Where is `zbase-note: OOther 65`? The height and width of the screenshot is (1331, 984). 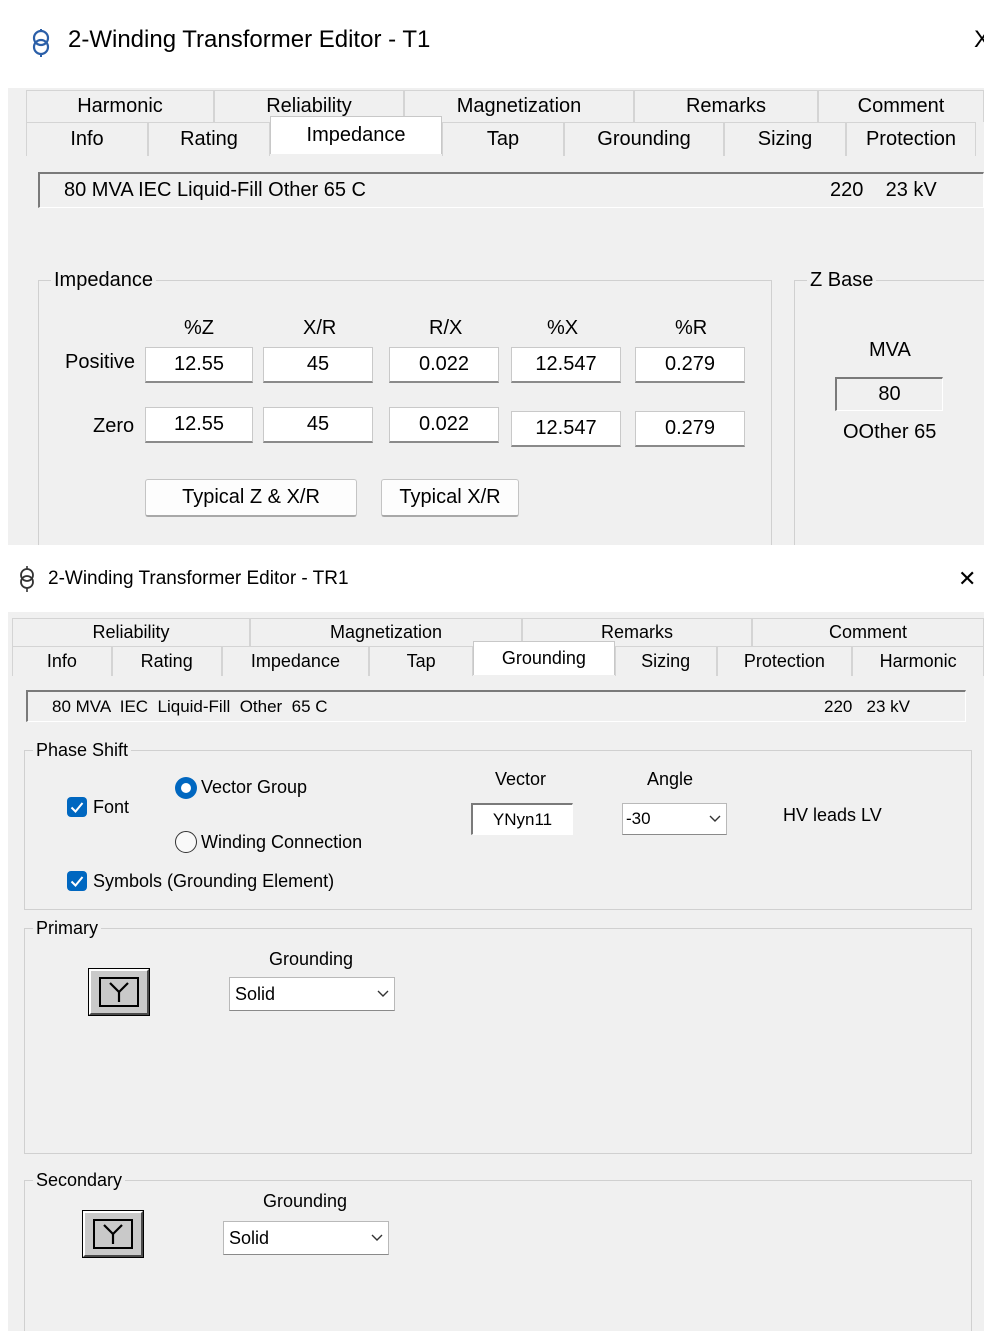 zbase-note: OOther 65 is located at coordinates (890, 432).